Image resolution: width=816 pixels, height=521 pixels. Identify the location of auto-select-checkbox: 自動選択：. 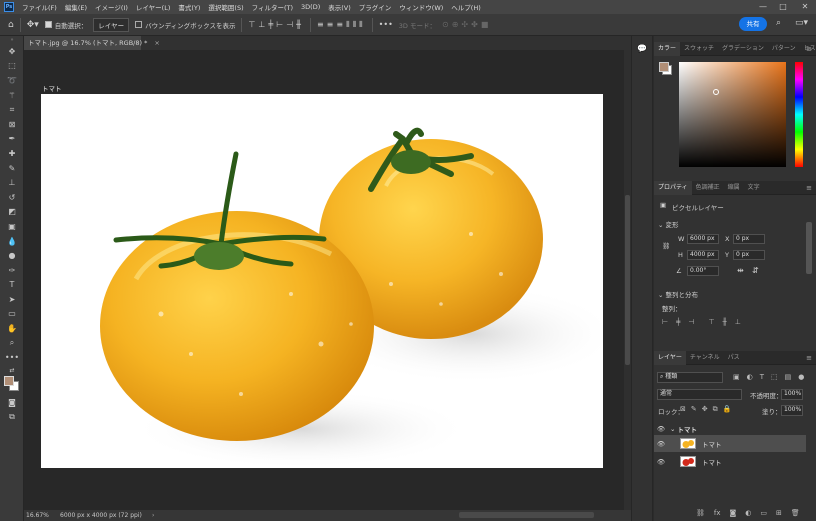
(65, 25).